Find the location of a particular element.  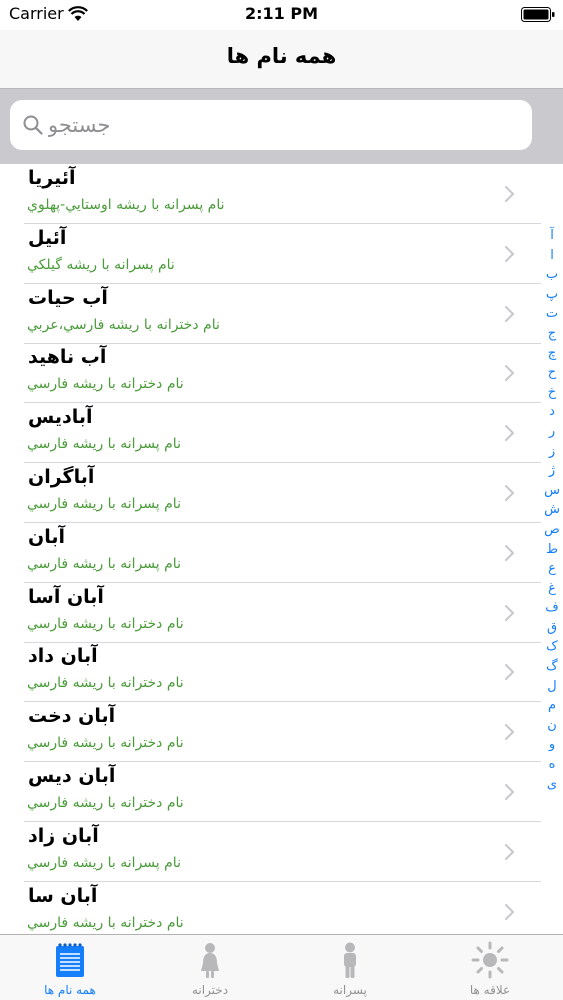

name-title: آب حيات is located at coordinates (68, 297).